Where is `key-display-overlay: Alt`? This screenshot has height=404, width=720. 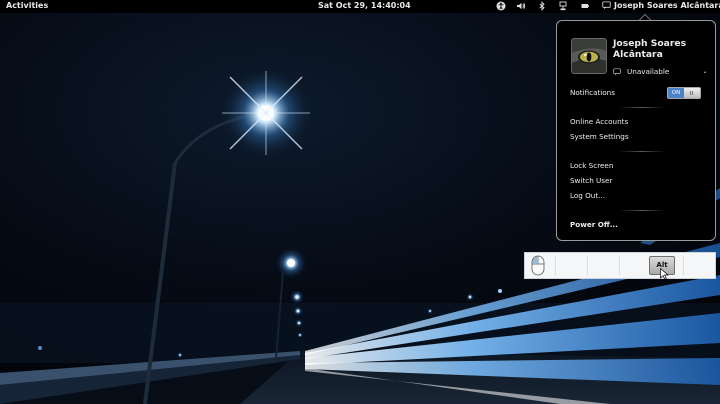
key-display-overlay: Alt is located at coordinates (620, 265).